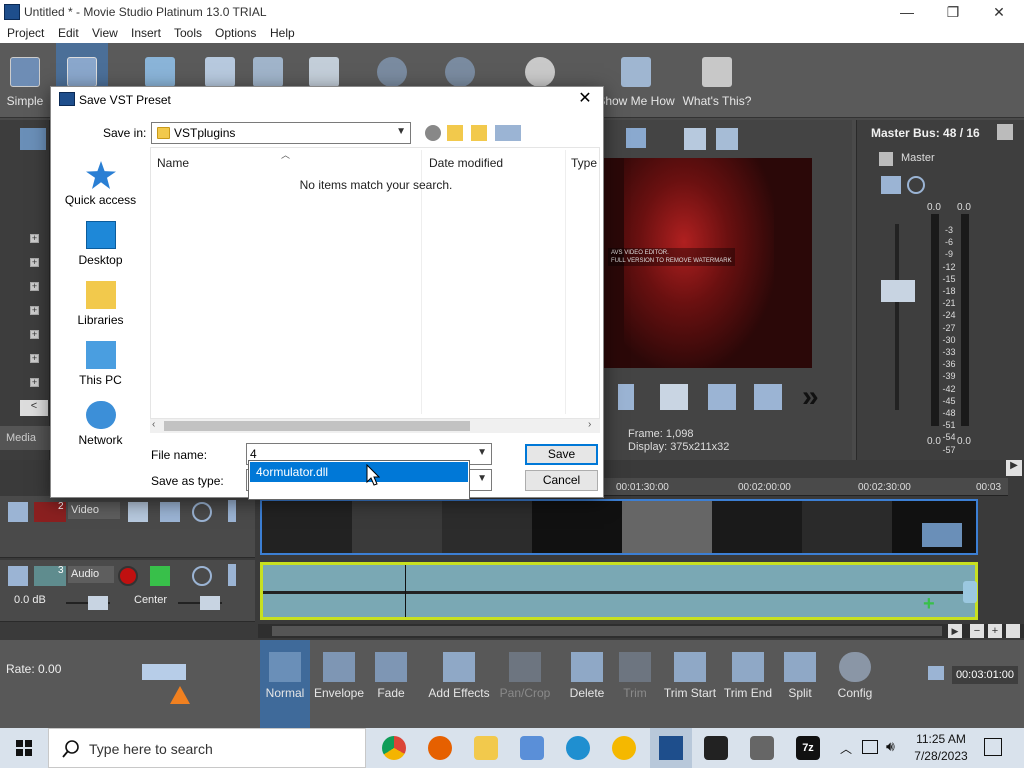  Describe the element at coordinates (339, 684) in the screenshot. I see `envelope-tool-button: Envelope` at that location.